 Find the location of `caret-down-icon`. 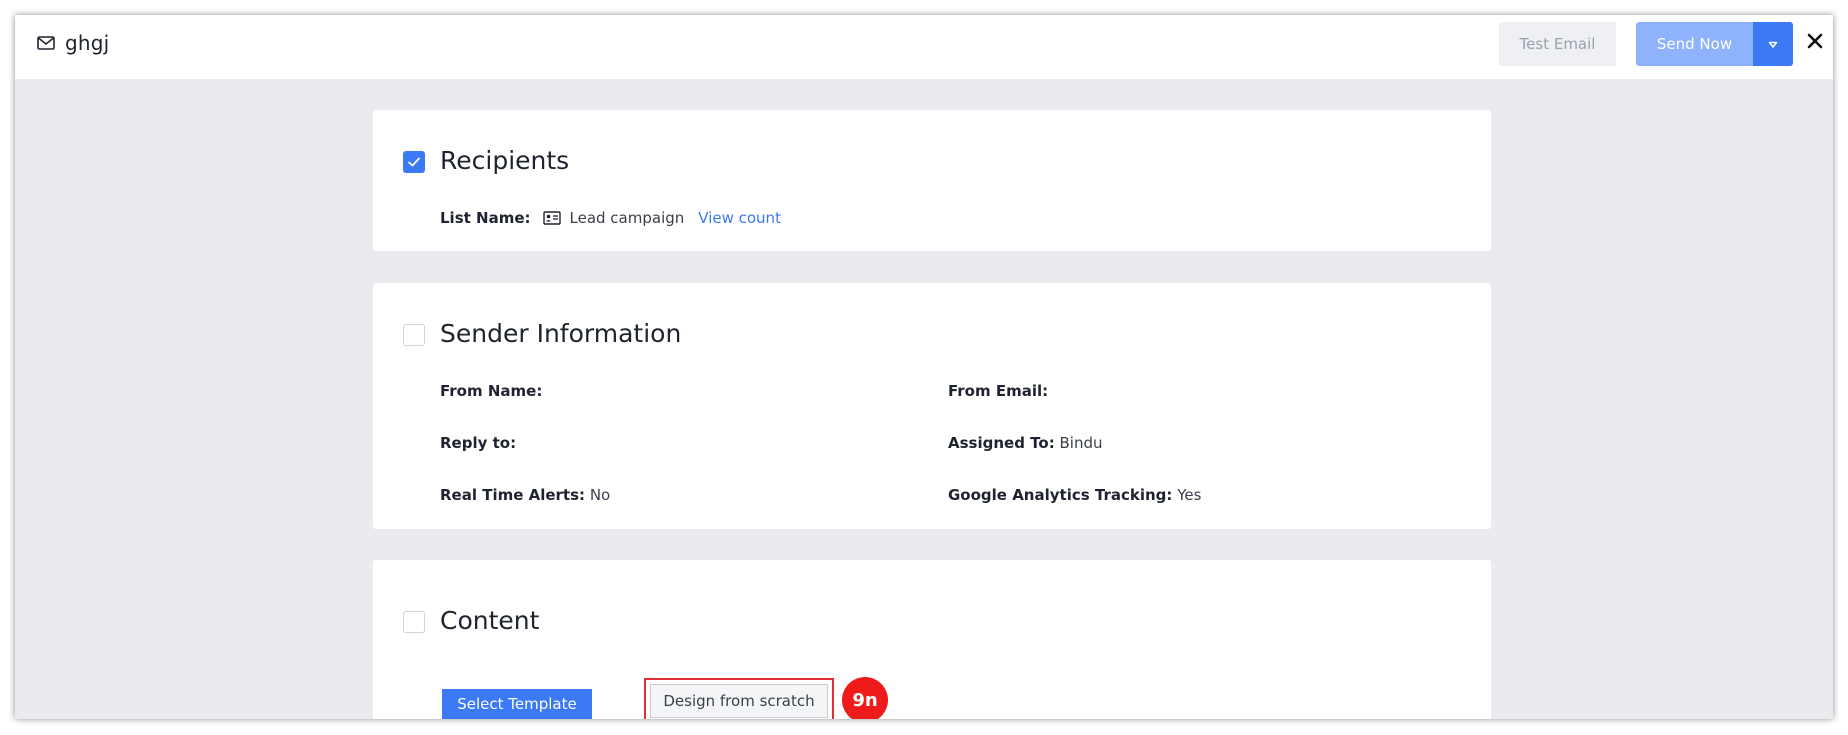

caret-down-icon is located at coordinates (1773, 44).